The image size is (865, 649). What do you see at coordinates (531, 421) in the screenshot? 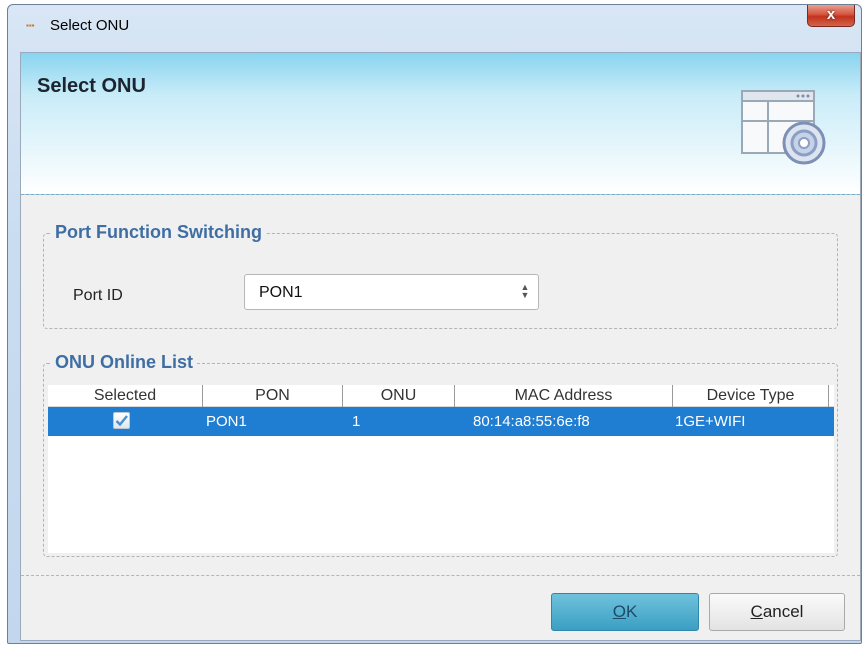
I see `cell-mac-address: 80:14:a8:55:6e:f8` at bounding box center [531, 421].